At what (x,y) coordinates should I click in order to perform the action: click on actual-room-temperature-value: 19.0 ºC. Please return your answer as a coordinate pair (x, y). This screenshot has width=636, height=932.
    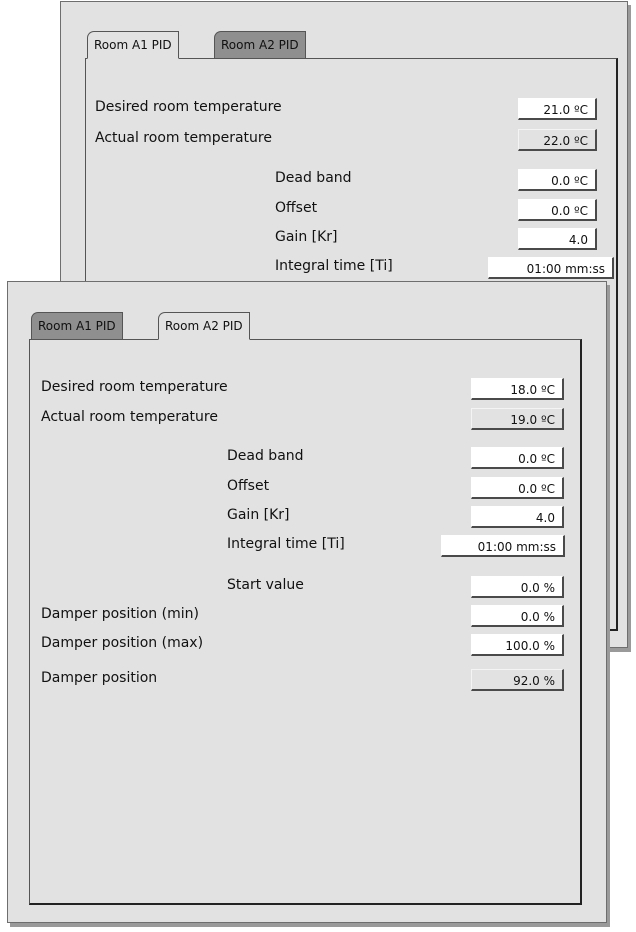
    Looking at the image, I should click on (517, 419).